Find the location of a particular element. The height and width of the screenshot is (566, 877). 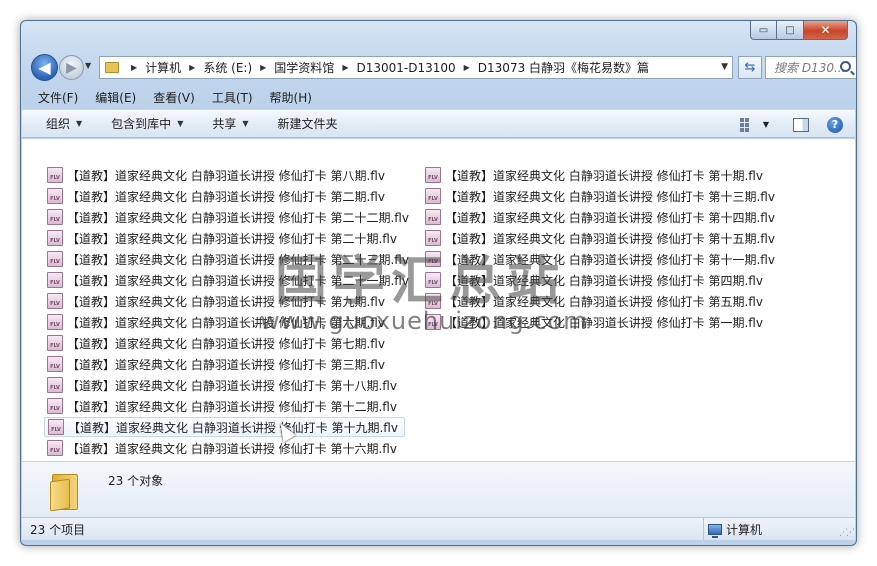

maximize-button: □ is located at coordinates (790, 30).